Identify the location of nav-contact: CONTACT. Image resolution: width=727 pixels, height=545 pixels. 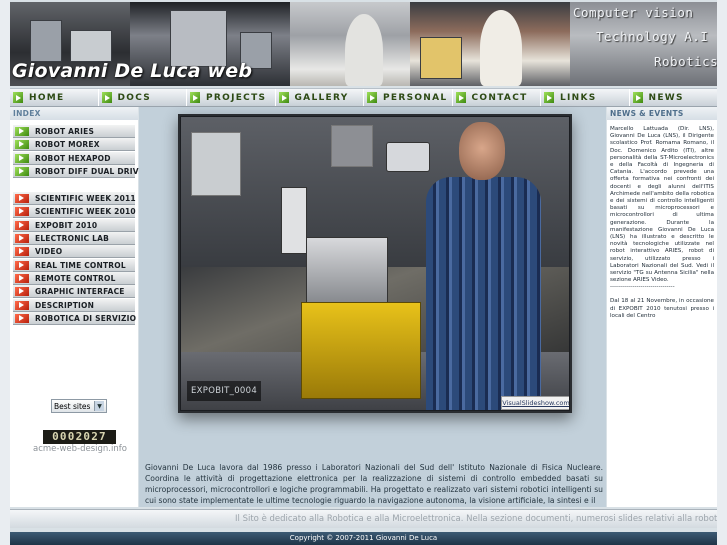
(497, 97).